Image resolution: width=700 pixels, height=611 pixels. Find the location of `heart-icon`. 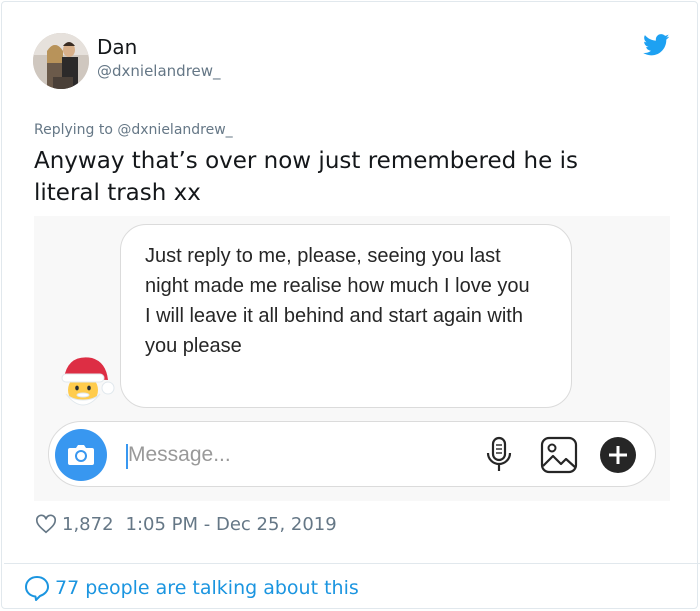

heart-icon is located at coordinates (46, 524).